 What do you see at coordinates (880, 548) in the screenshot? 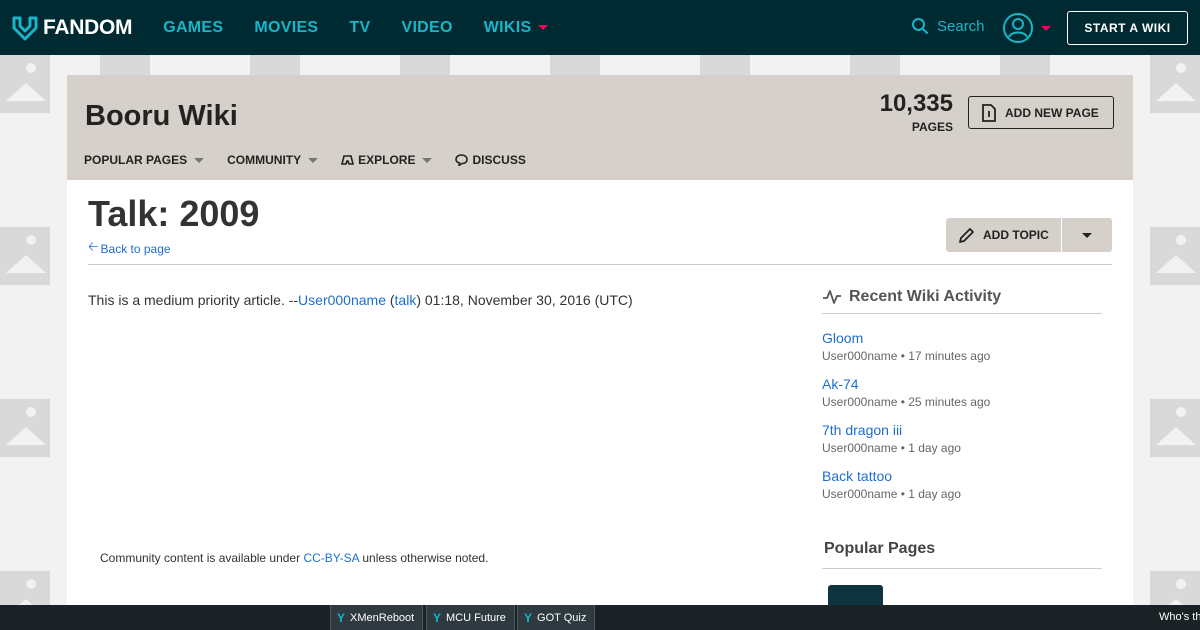
I see `popular-pages-heading: Popular Pages` at bounding box center [880, 548].